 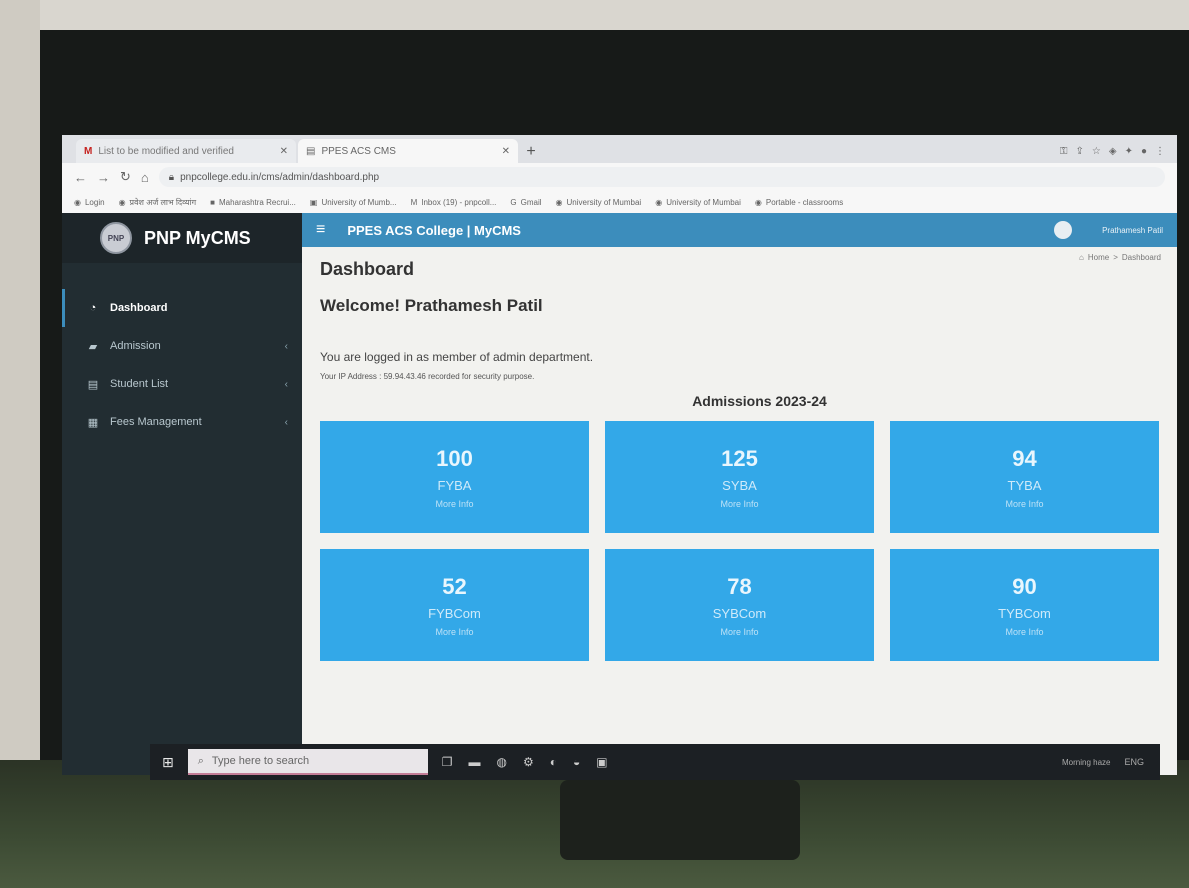 What do you see at coordinates (739, 613) in the screenshot?
I see `admission-class: SYBCom` at bounding box center [739, 613].